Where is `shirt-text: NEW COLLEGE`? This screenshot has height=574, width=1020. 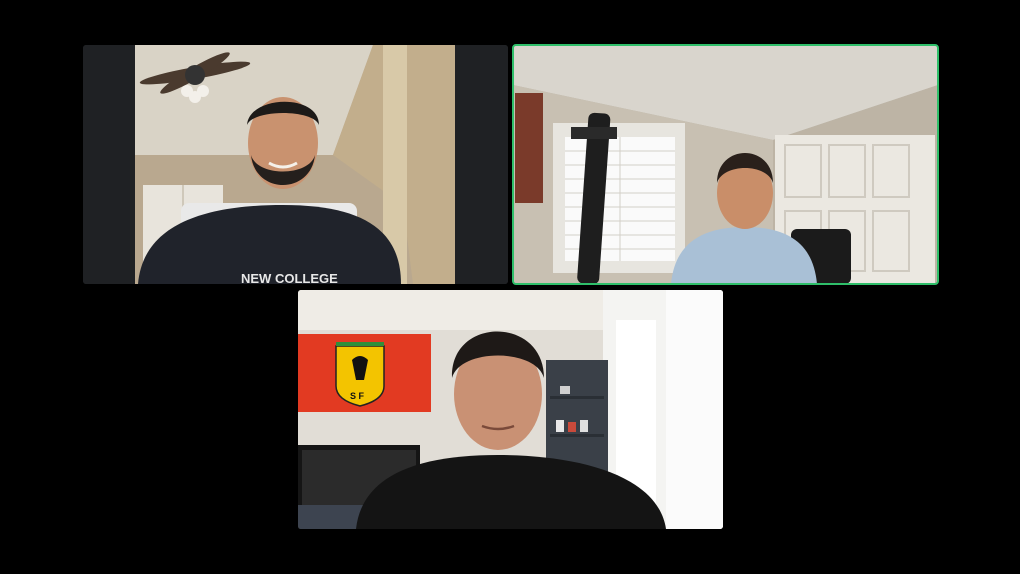
shirt-text: NEW COLLEGE is located at coordinates (289, 277).